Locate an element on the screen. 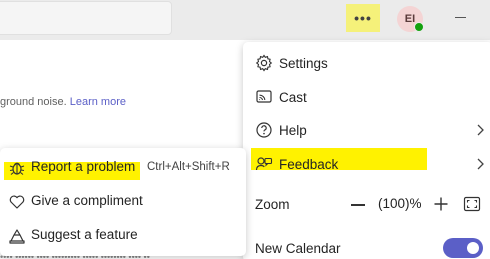 This screenshot has width=490, height=259. heart-icon is located at coordinates (17, 202).